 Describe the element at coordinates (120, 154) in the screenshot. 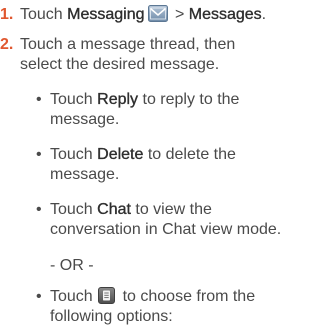

I see `delete-label: Delete` at that location.